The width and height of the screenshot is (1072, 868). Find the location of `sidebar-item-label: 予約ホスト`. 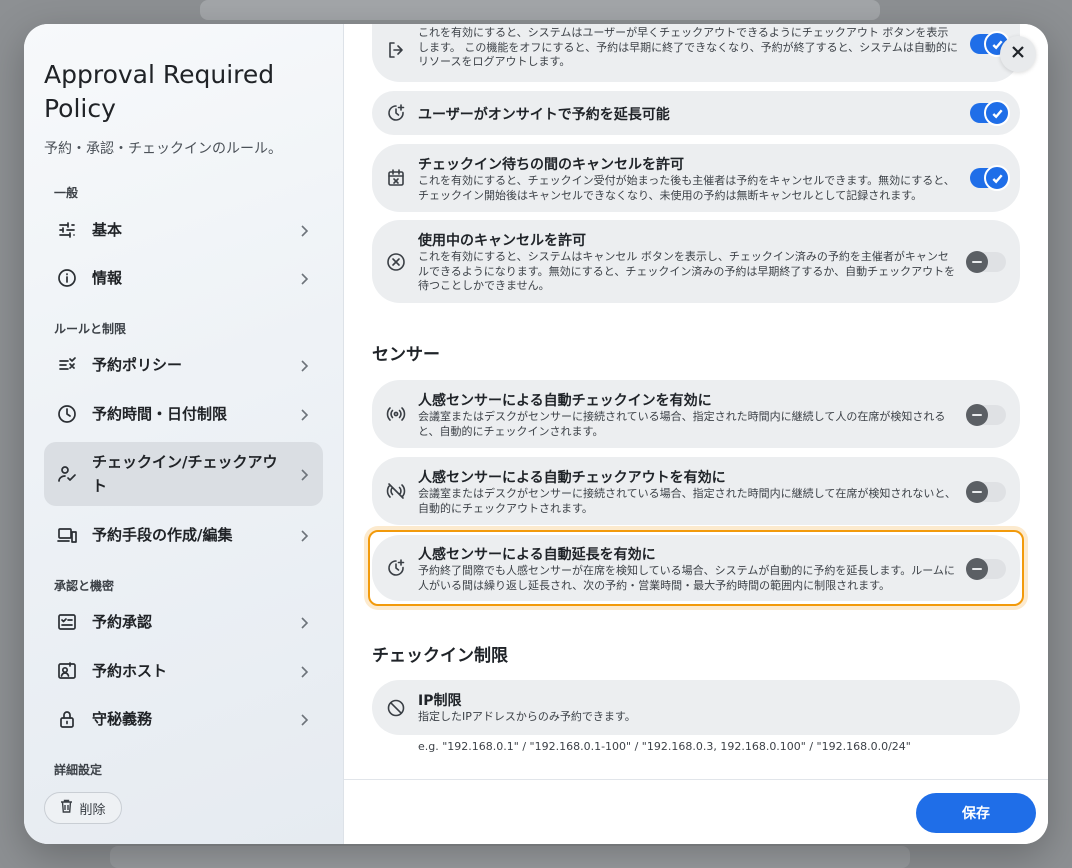

sidebar-item-label: 予約ホスト is located at coordinates (130, 671).